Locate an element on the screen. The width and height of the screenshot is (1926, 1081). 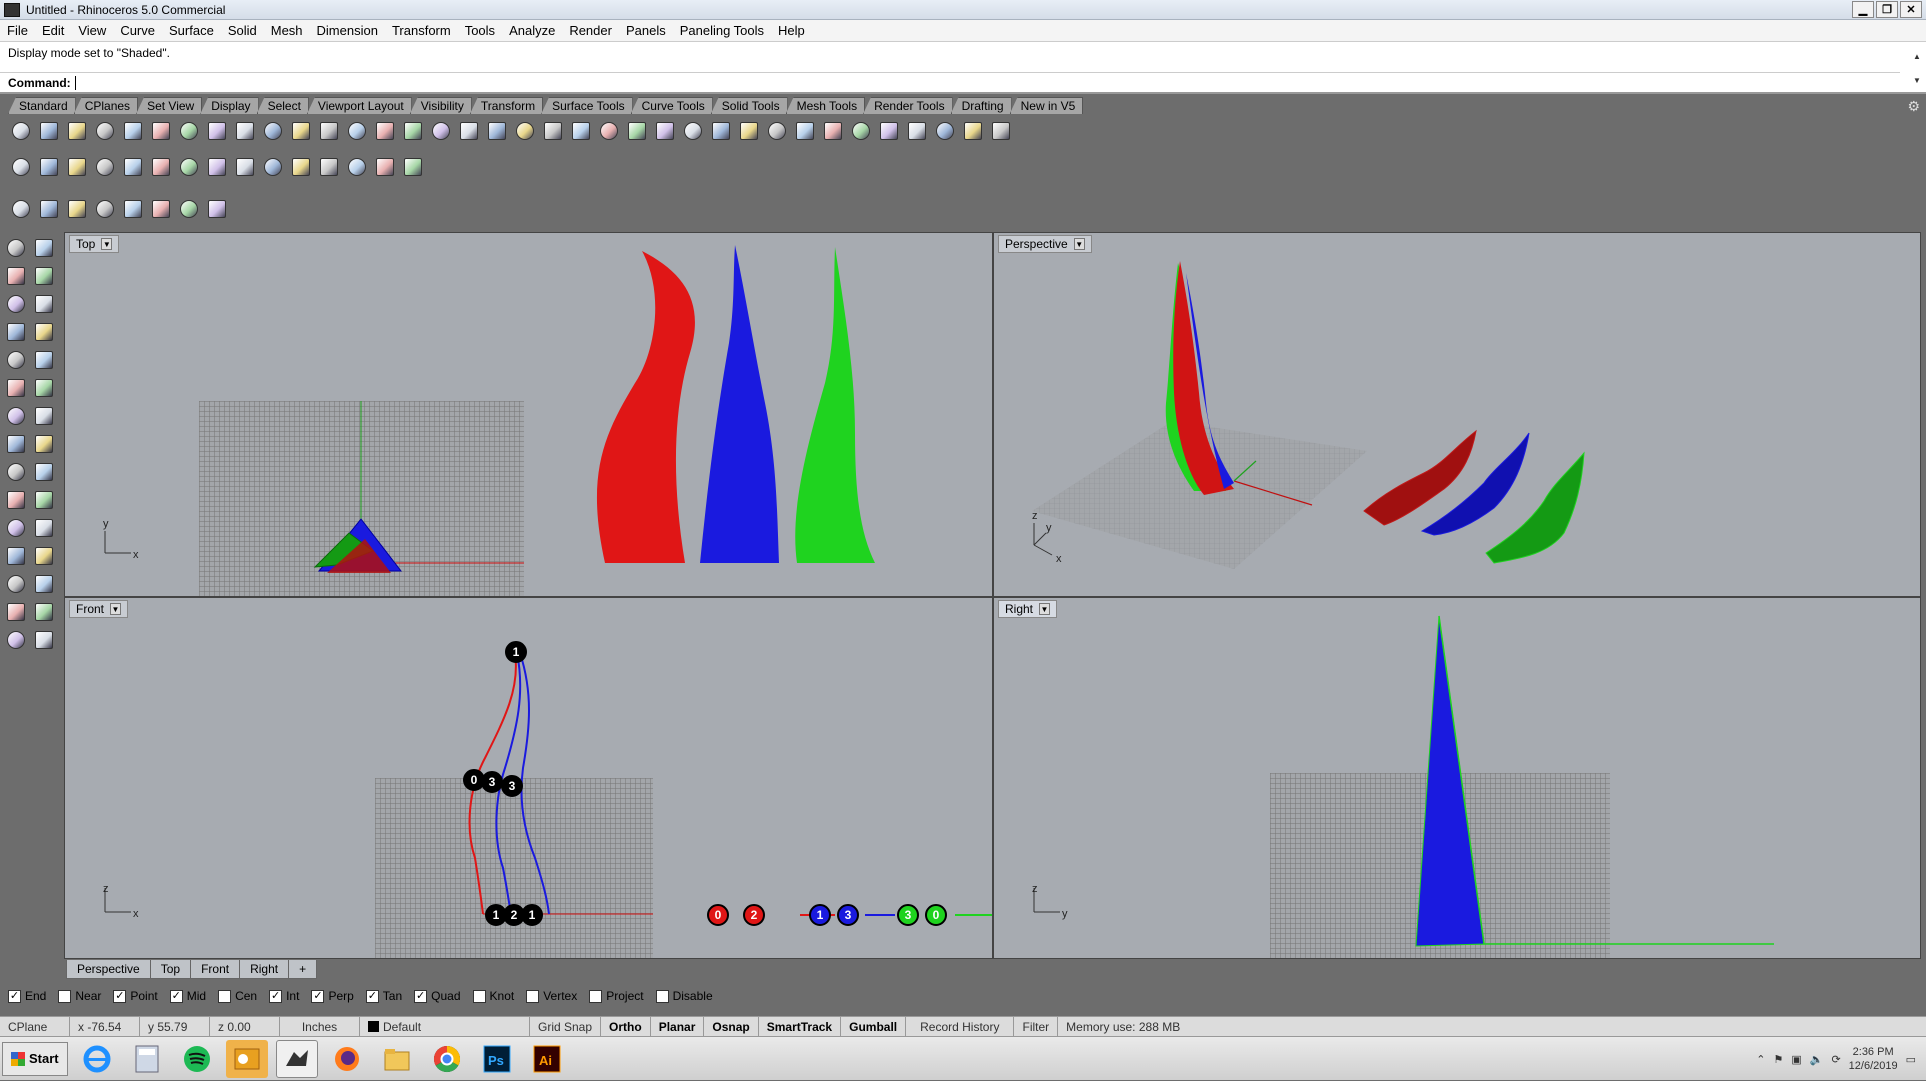
loft-icon is located at coordinates (16, 444).